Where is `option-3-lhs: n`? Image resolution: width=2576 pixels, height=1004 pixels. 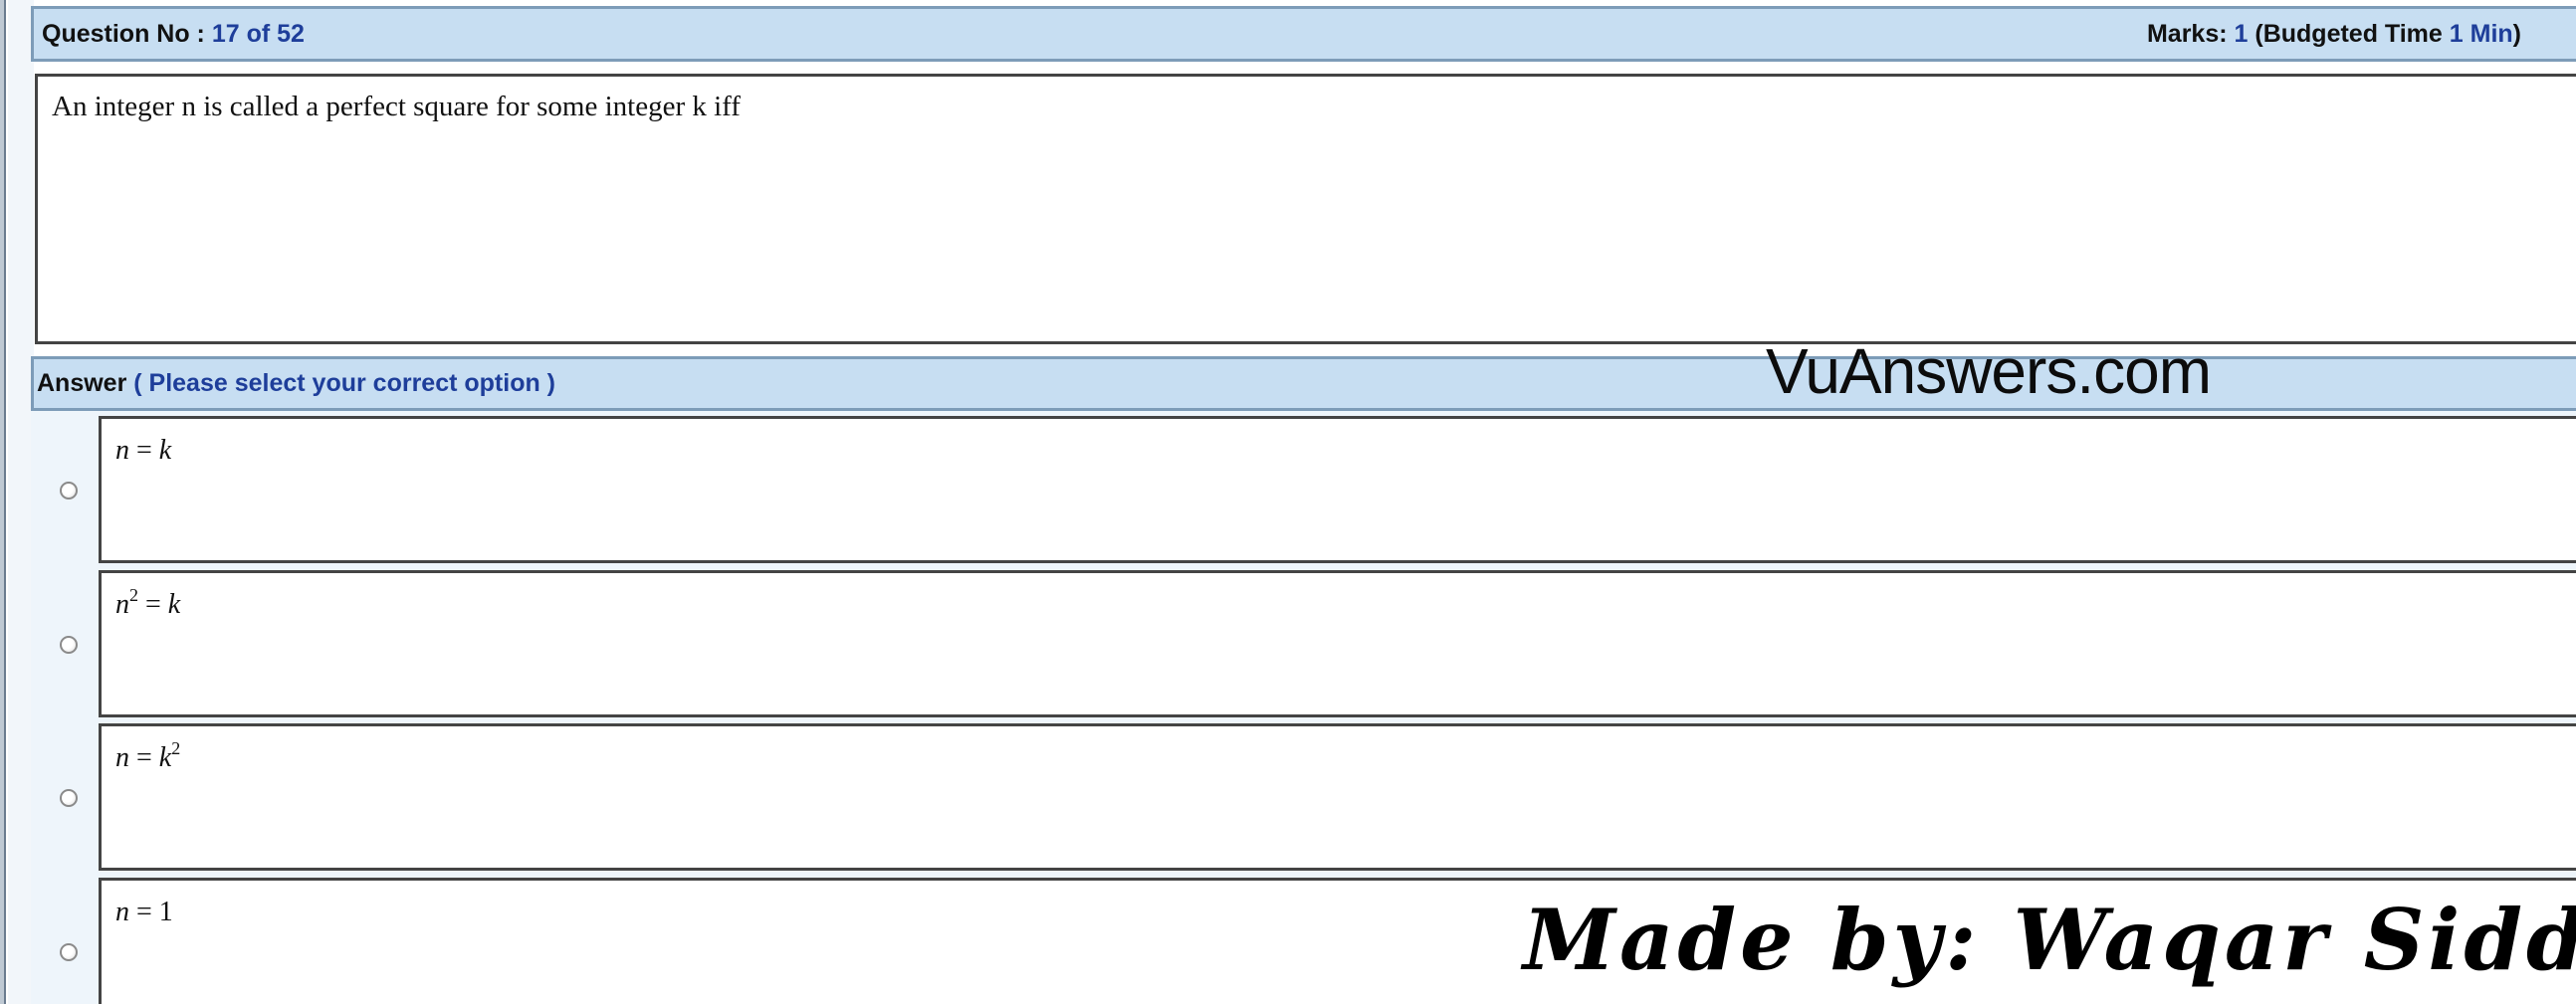 option-3-lhs: n is located at coordinates (122, 757).